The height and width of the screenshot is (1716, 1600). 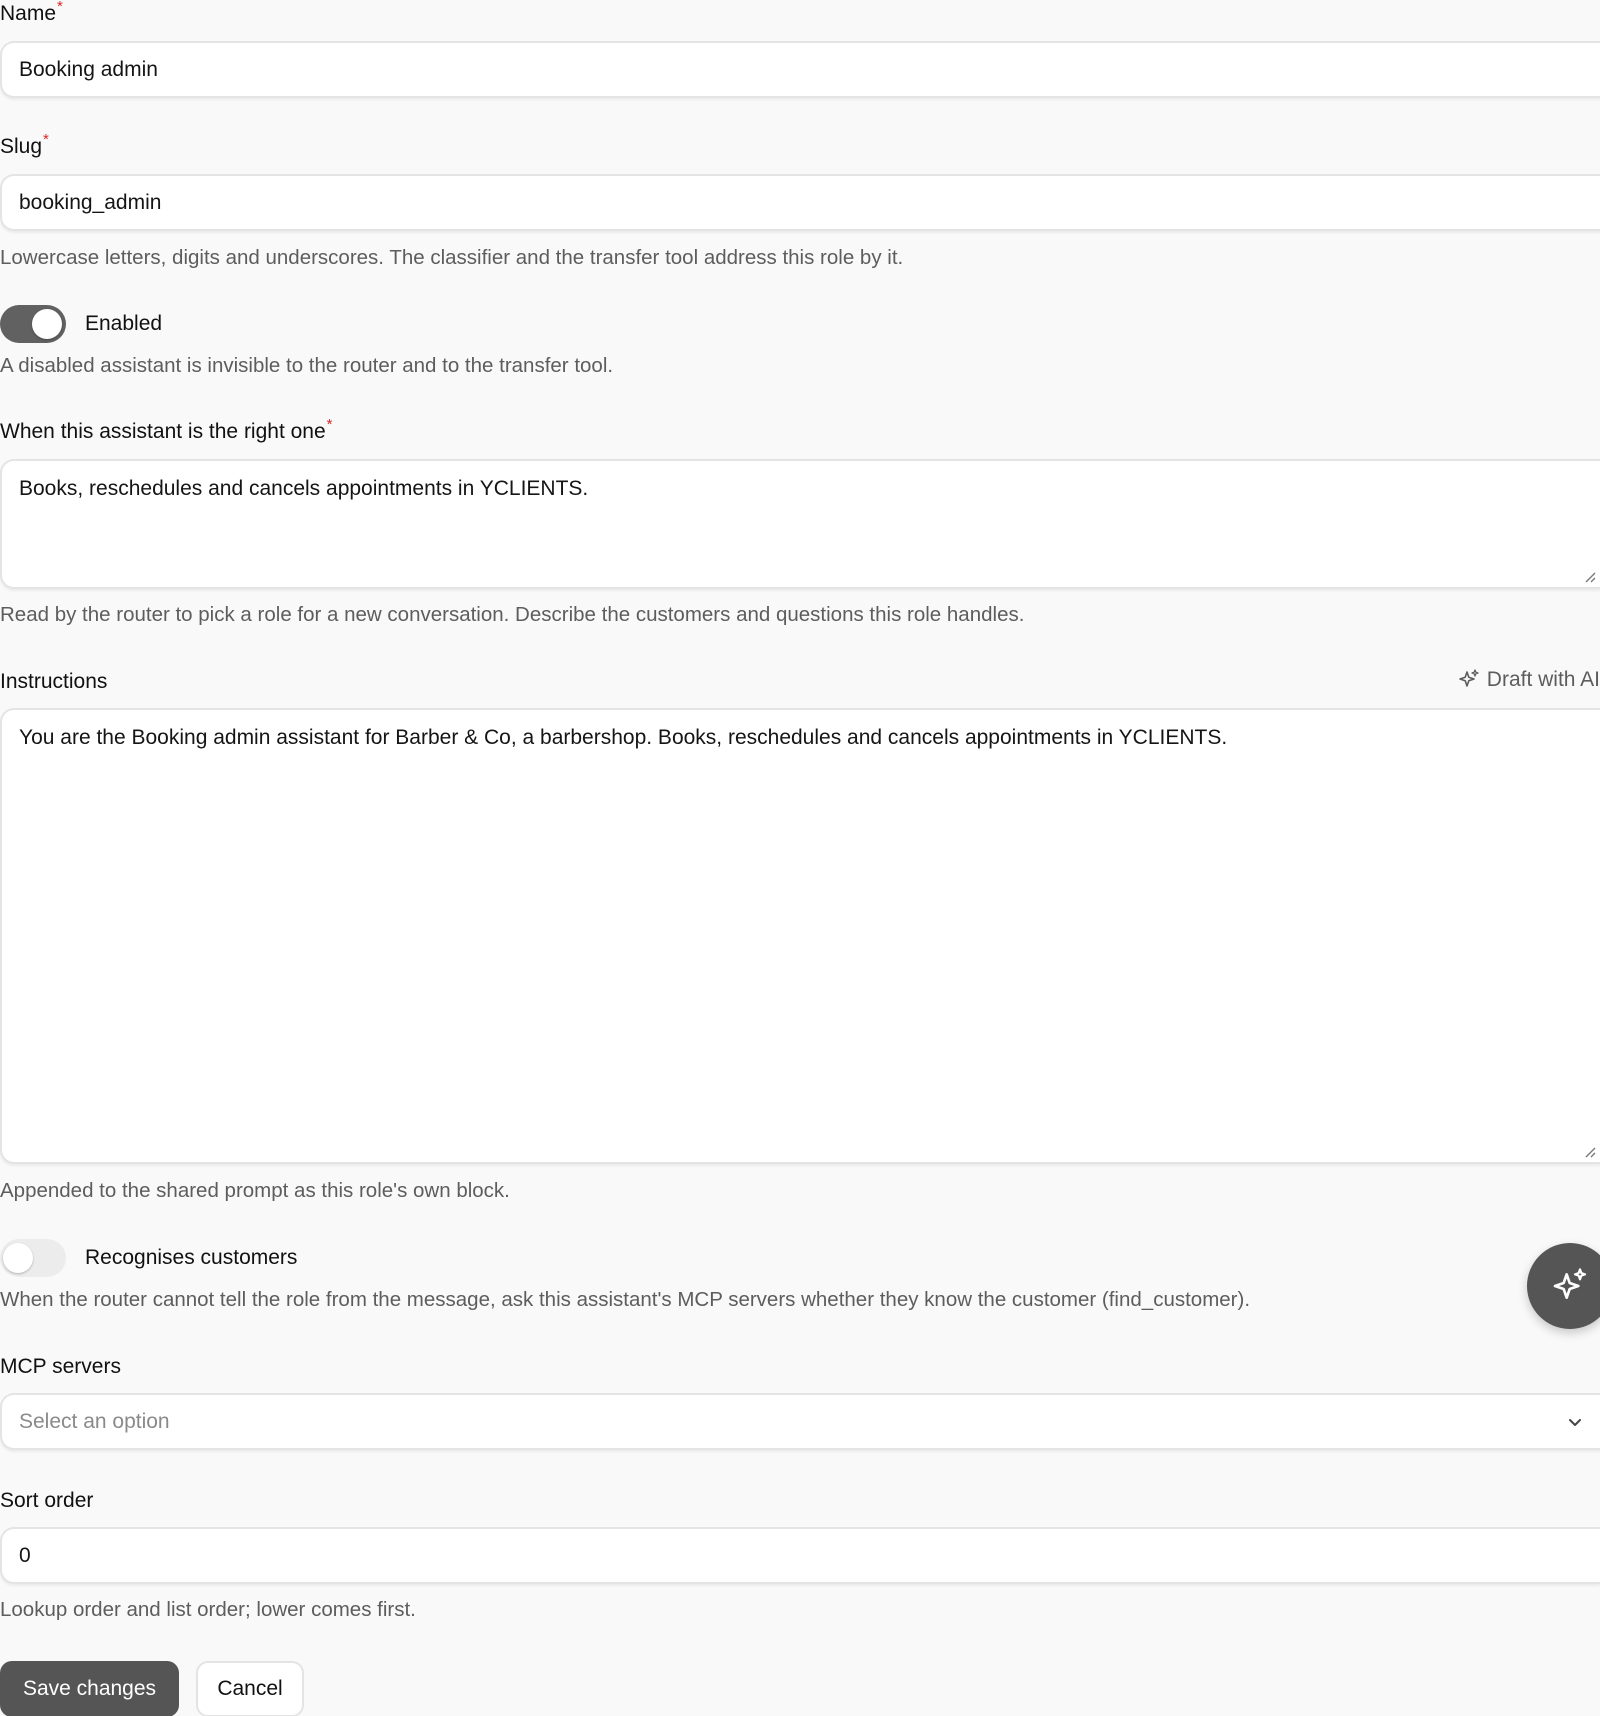 I want to click on sort-order-label: Sort order, so click(x=47, y=1500).